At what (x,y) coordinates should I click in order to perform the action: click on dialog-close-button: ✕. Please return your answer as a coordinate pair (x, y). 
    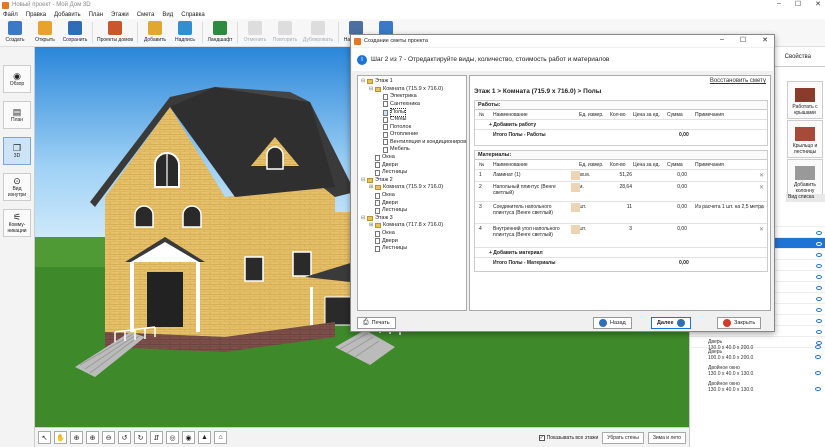
    Looking at the image, I should click on (765, 40).